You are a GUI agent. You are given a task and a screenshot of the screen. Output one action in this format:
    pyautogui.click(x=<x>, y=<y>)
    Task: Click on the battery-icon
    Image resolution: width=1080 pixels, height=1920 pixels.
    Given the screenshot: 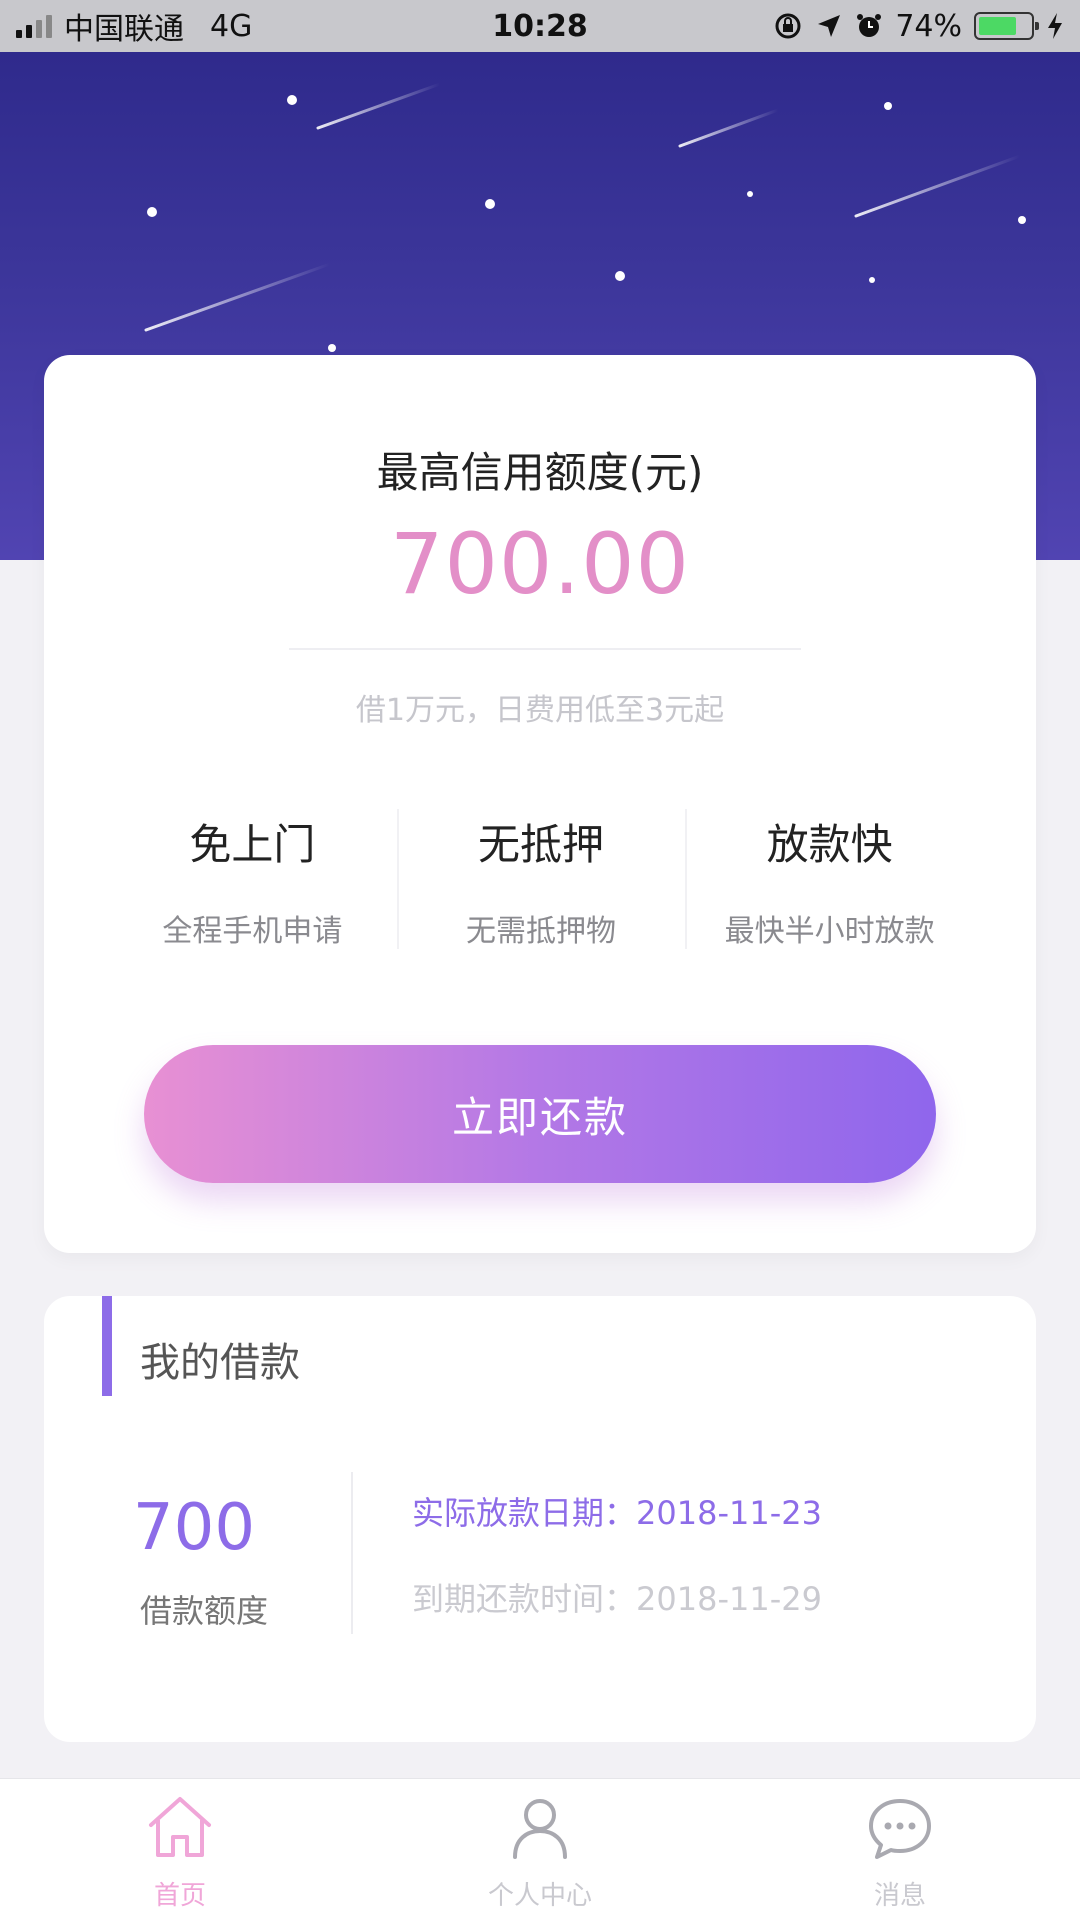 What is the action you would take?
    pyautogui.click(x=1006, y=26)
    